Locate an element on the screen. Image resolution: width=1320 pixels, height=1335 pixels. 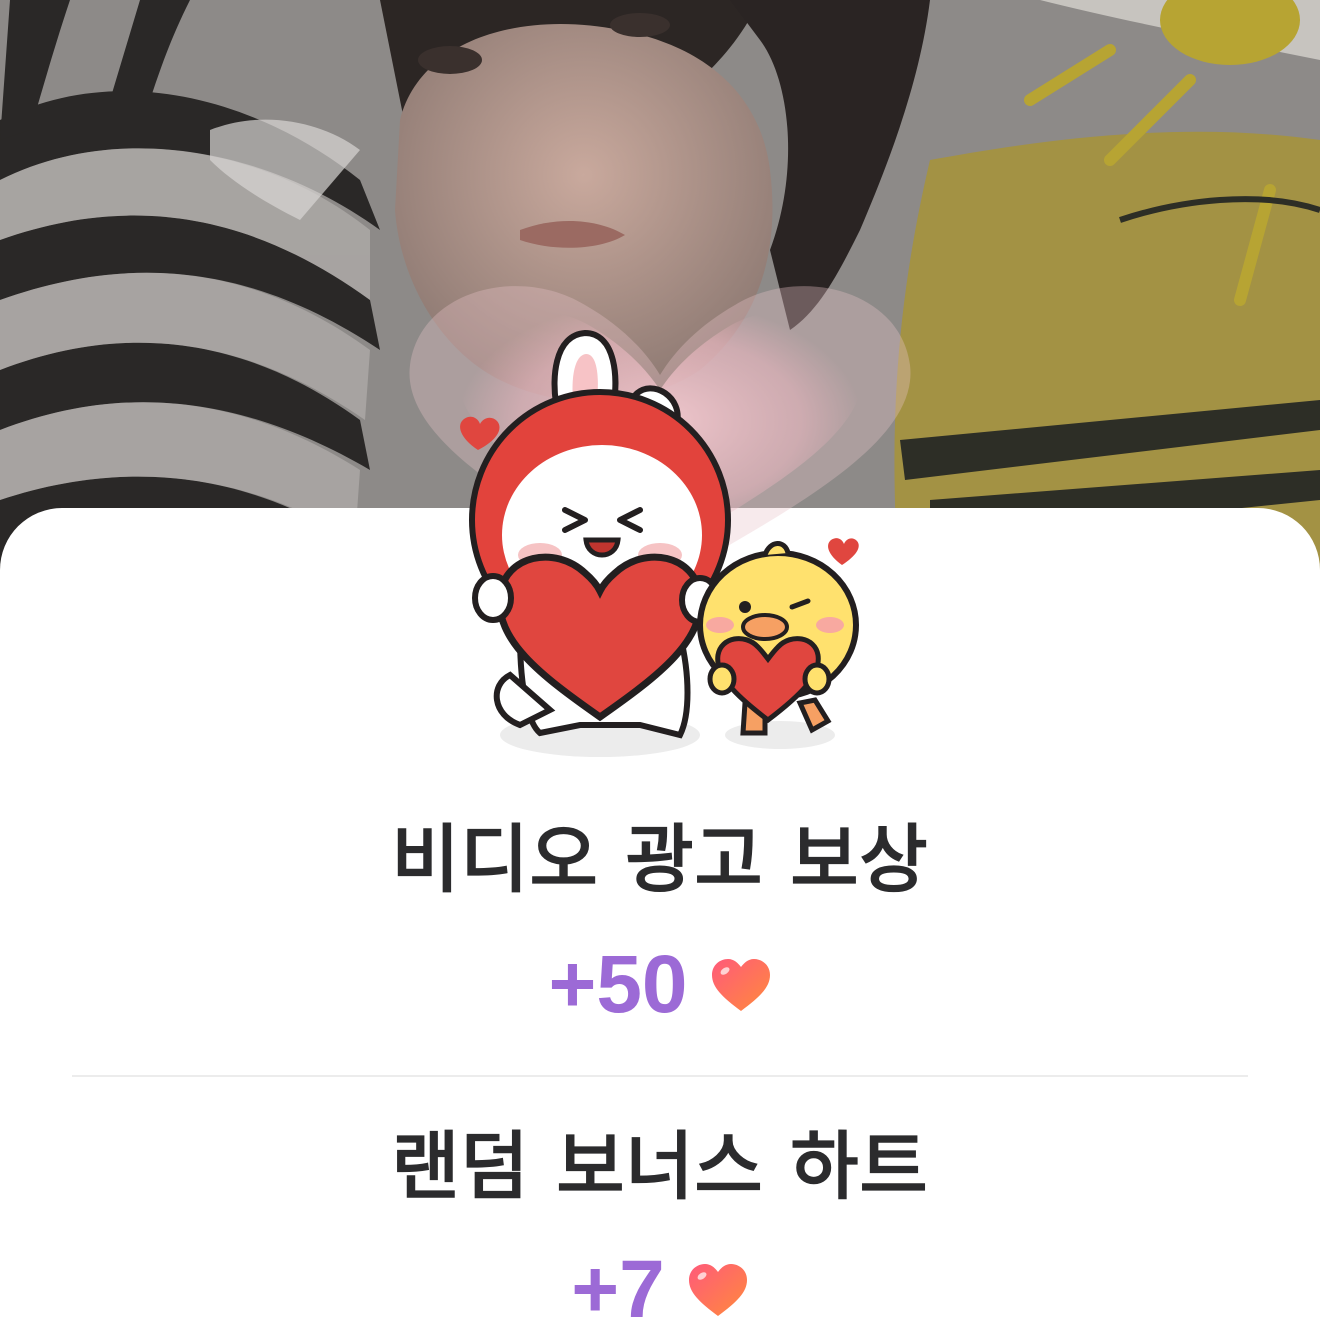
reward-title: 비디오 광고 보상 is located at coordinates (660, 860).